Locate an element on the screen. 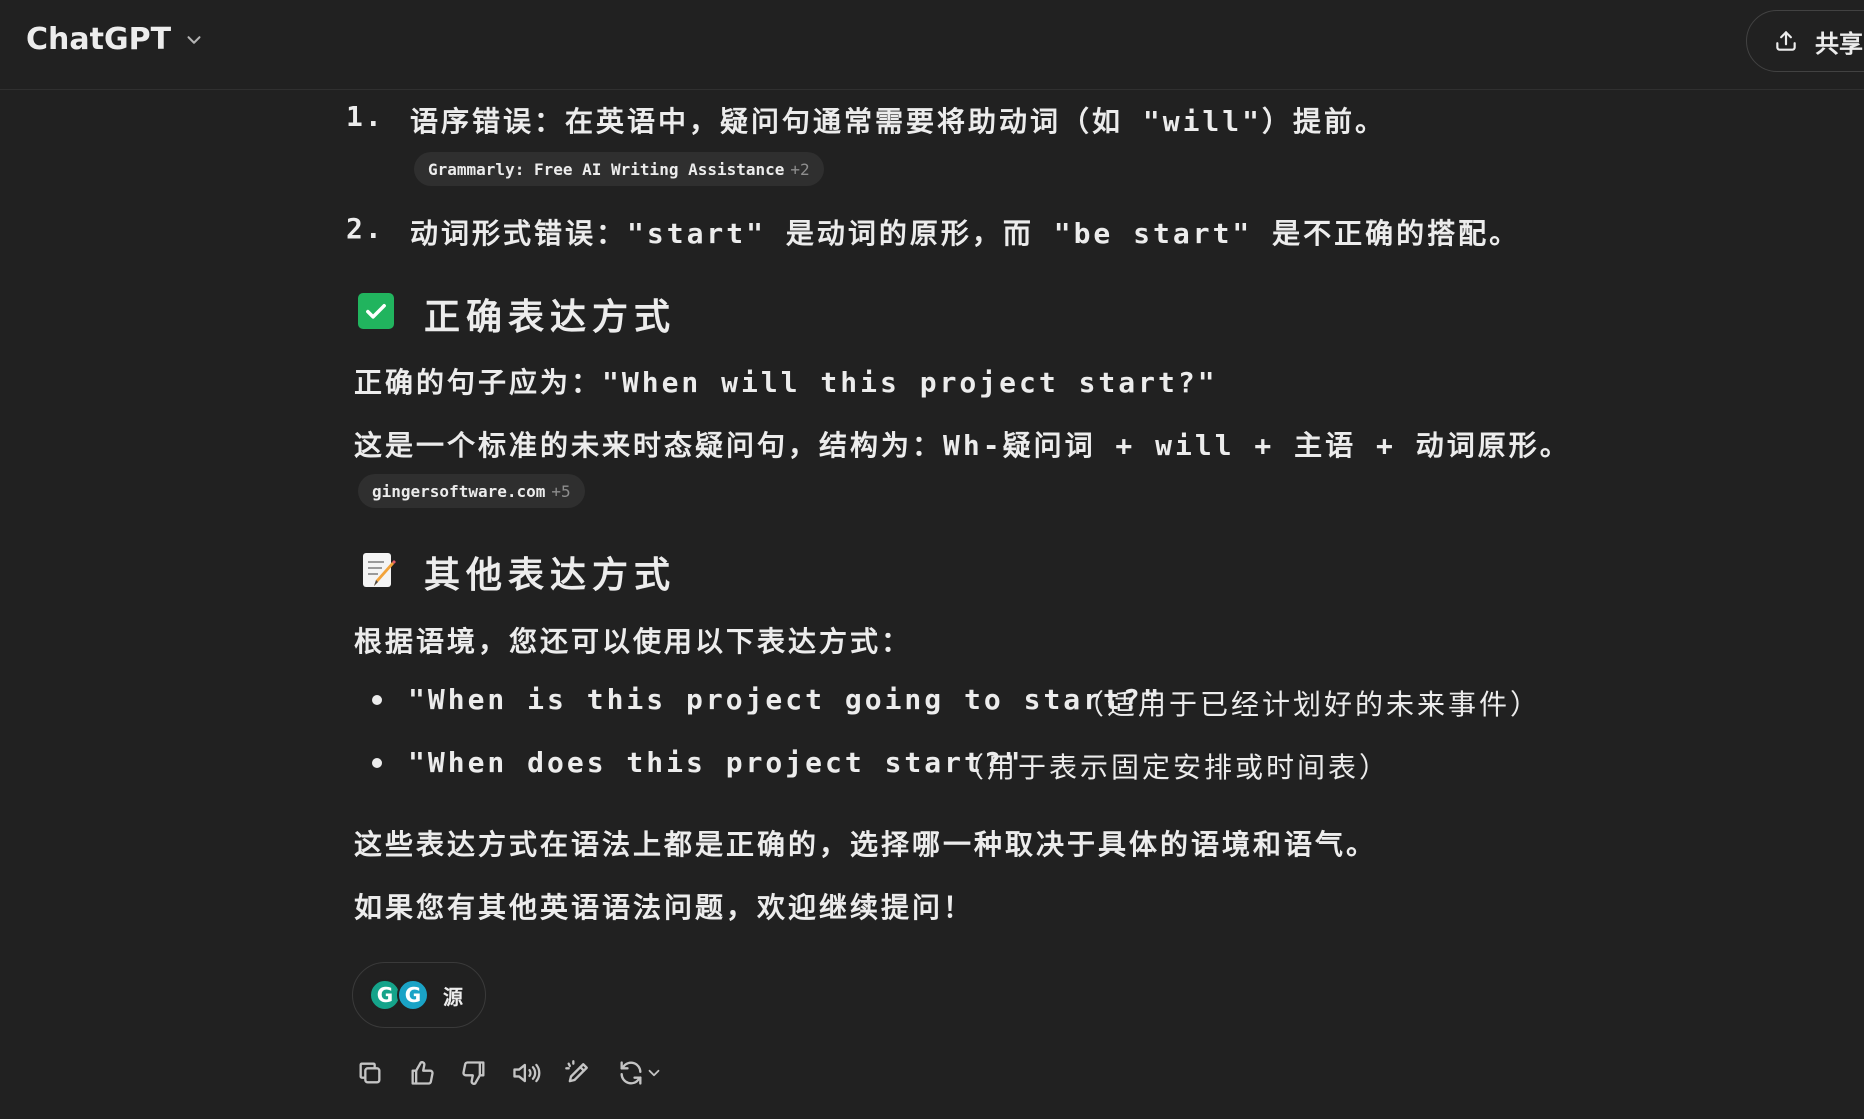 The image size is (1864, 1119). citation-chip: Grammarly: Free AI Writing Assistance +2 is located at coordinates (619, 169).